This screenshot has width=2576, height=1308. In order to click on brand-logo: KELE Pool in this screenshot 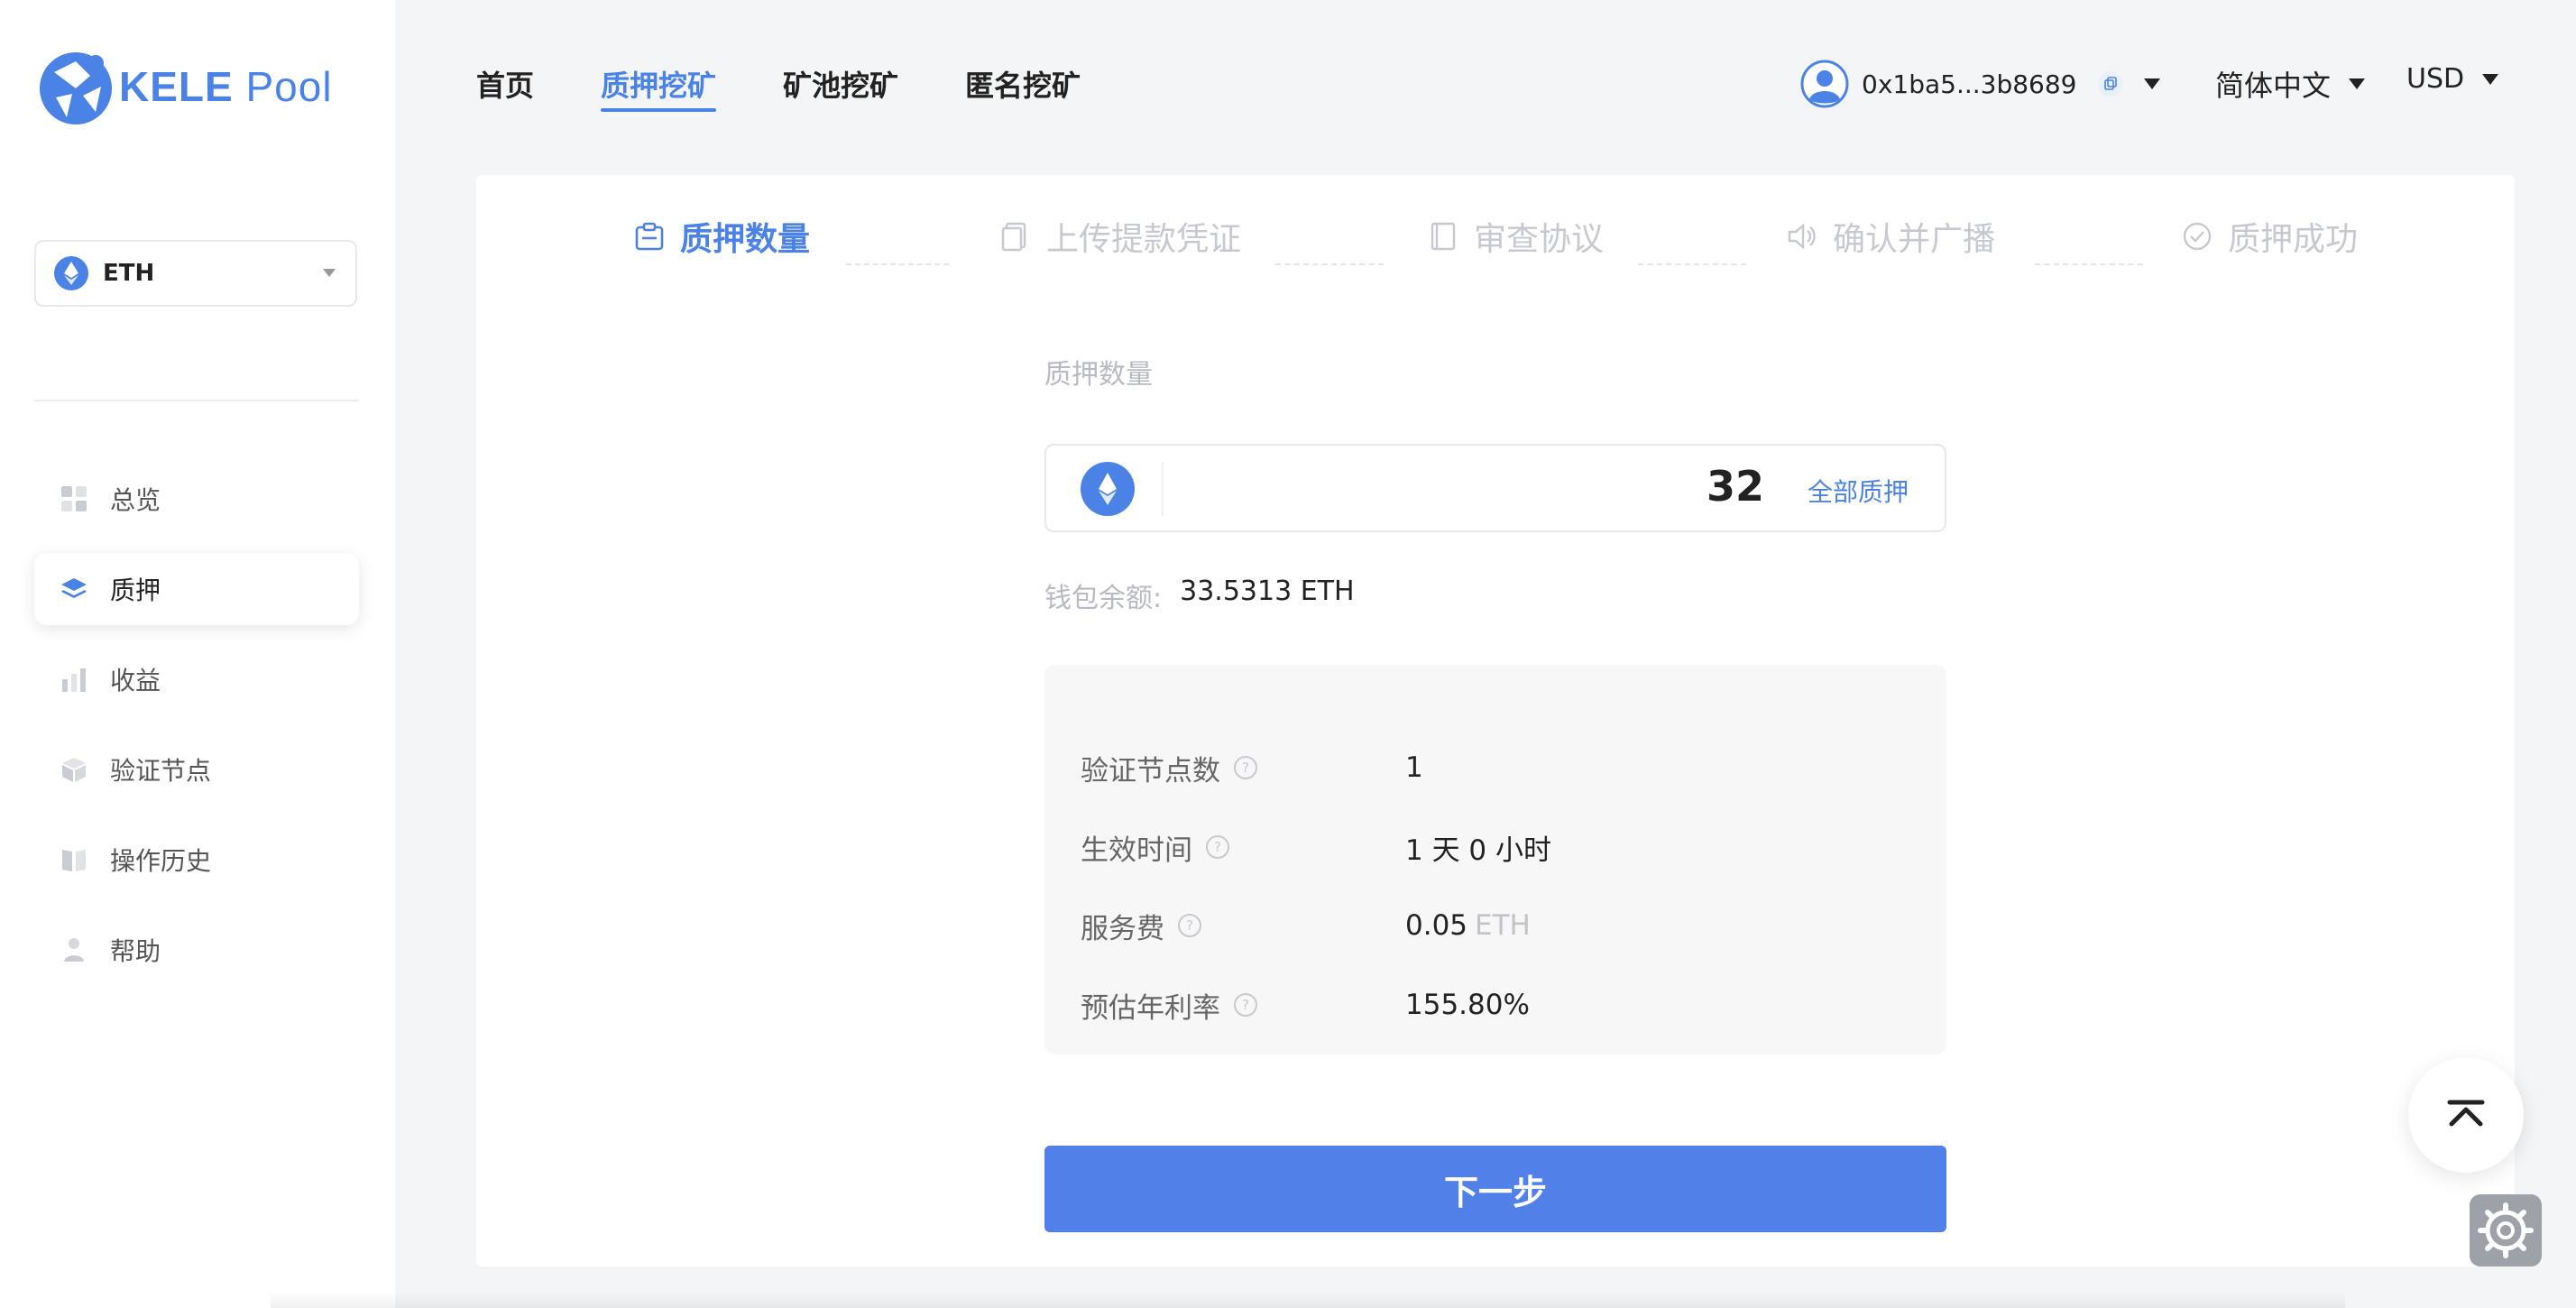, I will do `click(184, 86)`.